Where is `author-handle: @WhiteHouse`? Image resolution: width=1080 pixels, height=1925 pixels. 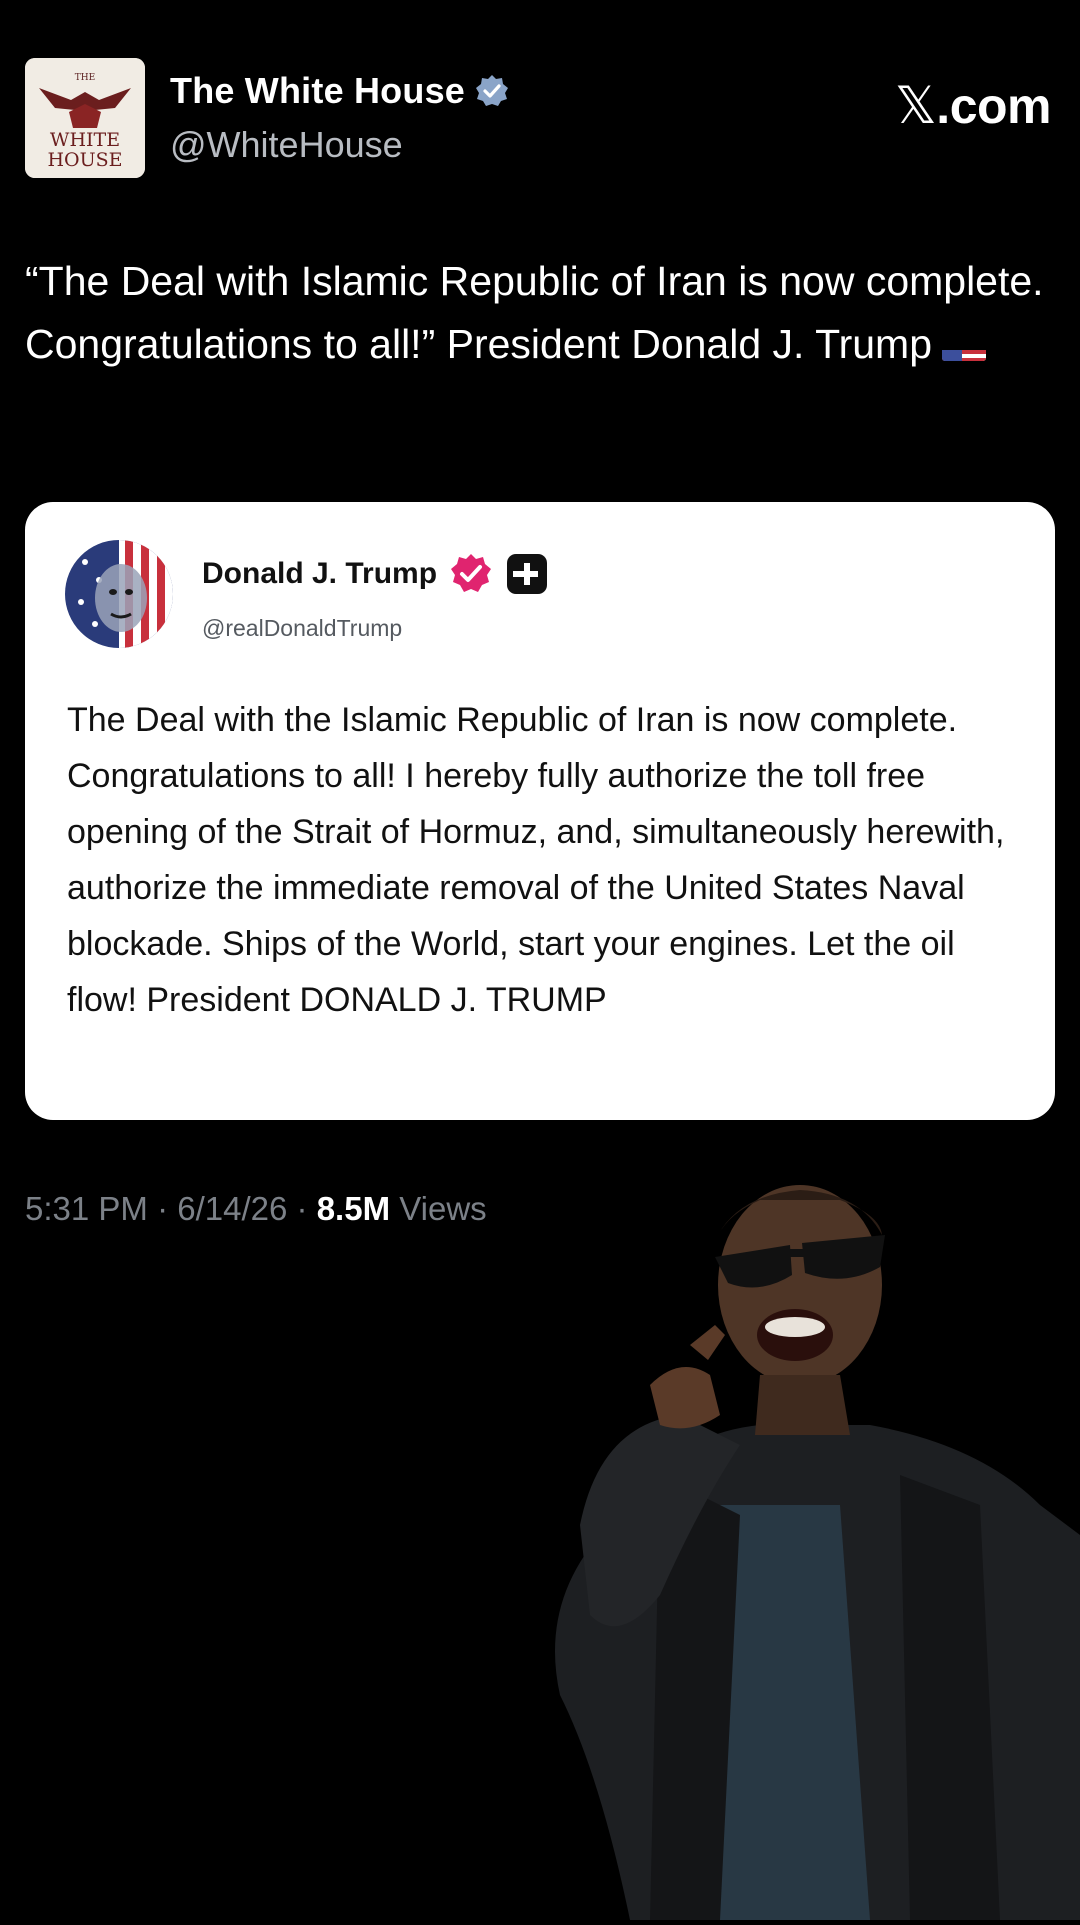
author-handle: @WhiteHouse is located at coordinates (286, 145).